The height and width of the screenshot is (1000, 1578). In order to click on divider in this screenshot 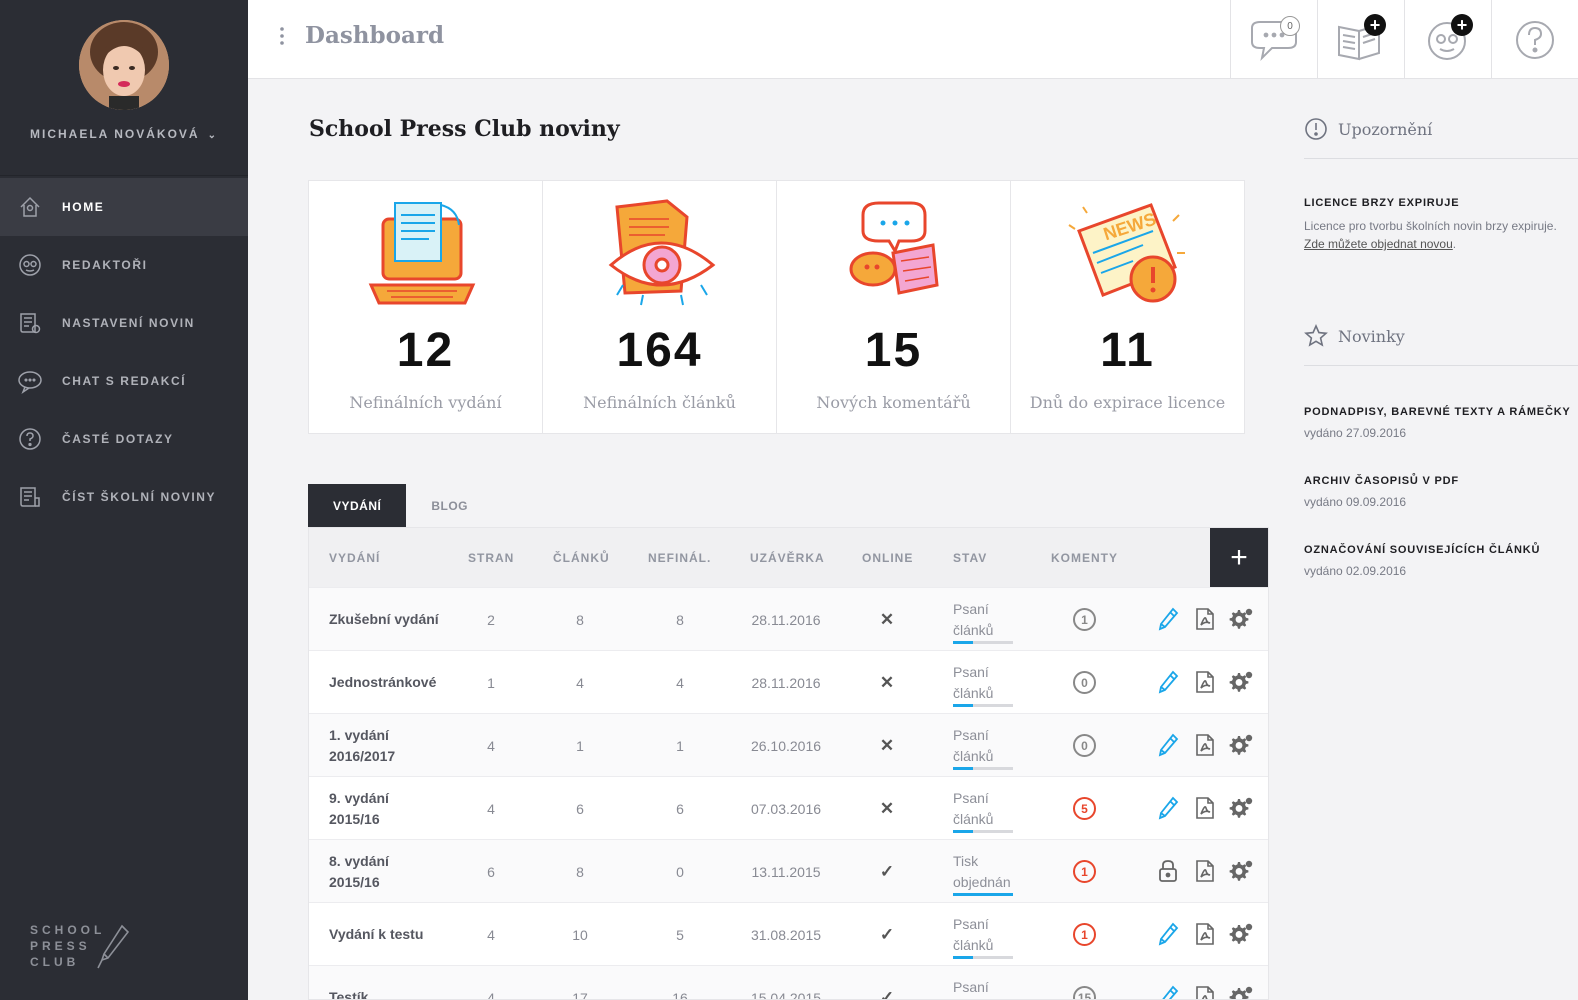, I will do `click(1441, 158)`.